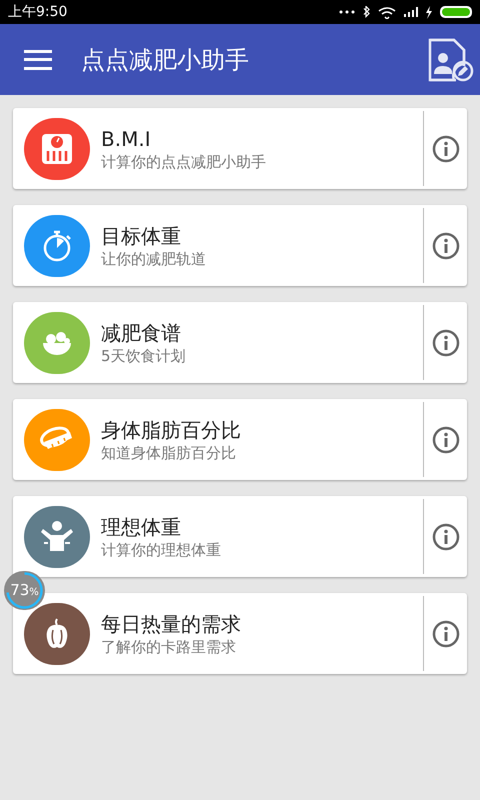  Describe the element at coordinates (144, 356) in the screenshot. I see `card-subtitle: 5天饮食计划` at that location.